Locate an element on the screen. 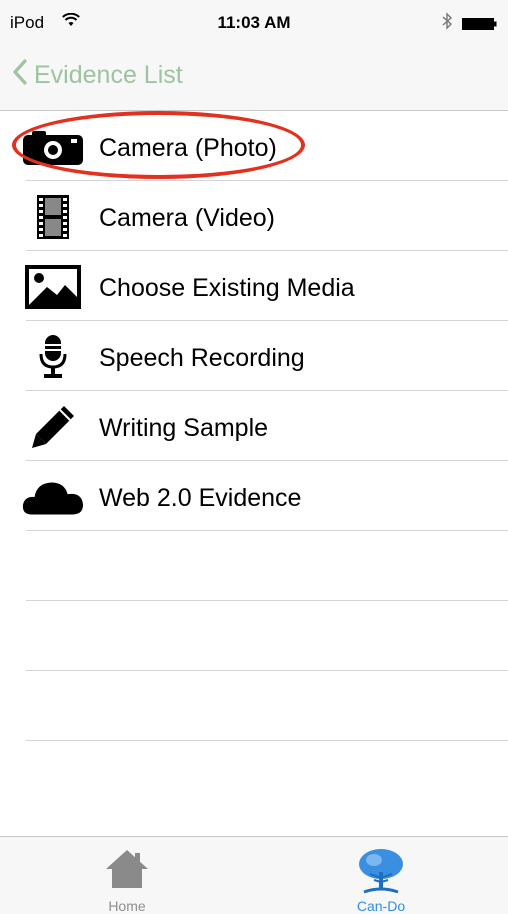 The width and height of the screenshot is (508, 914). camera-icon is located at coordinates (53, 147).